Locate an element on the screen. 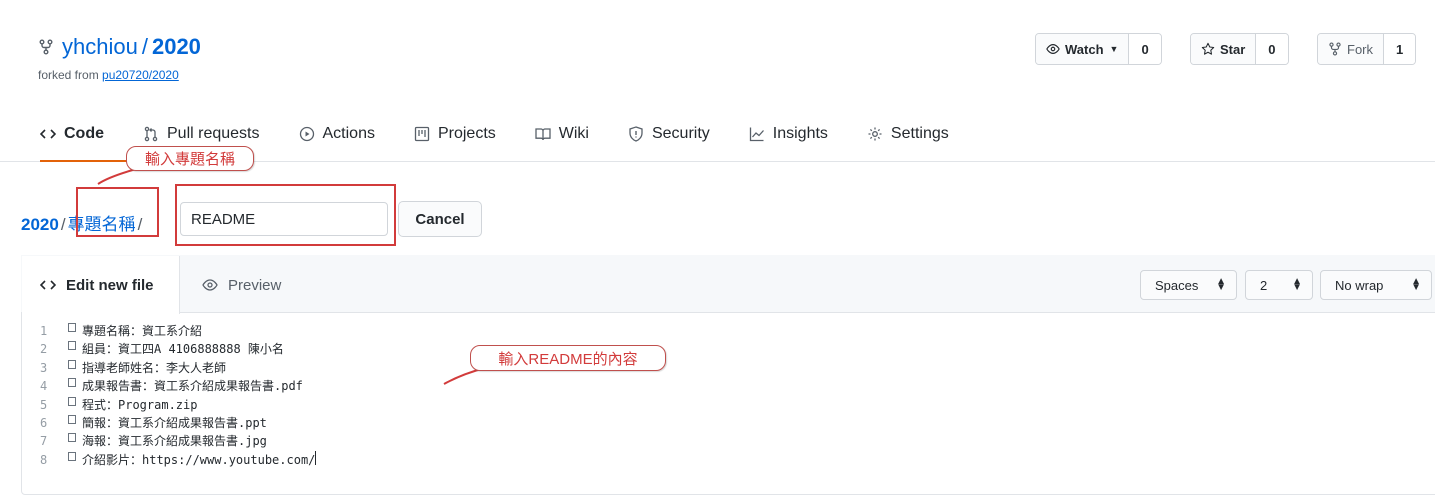 The height and width of the screenshot is (495, 1435). annotation-box-folder is located at coordinates (117, 212).